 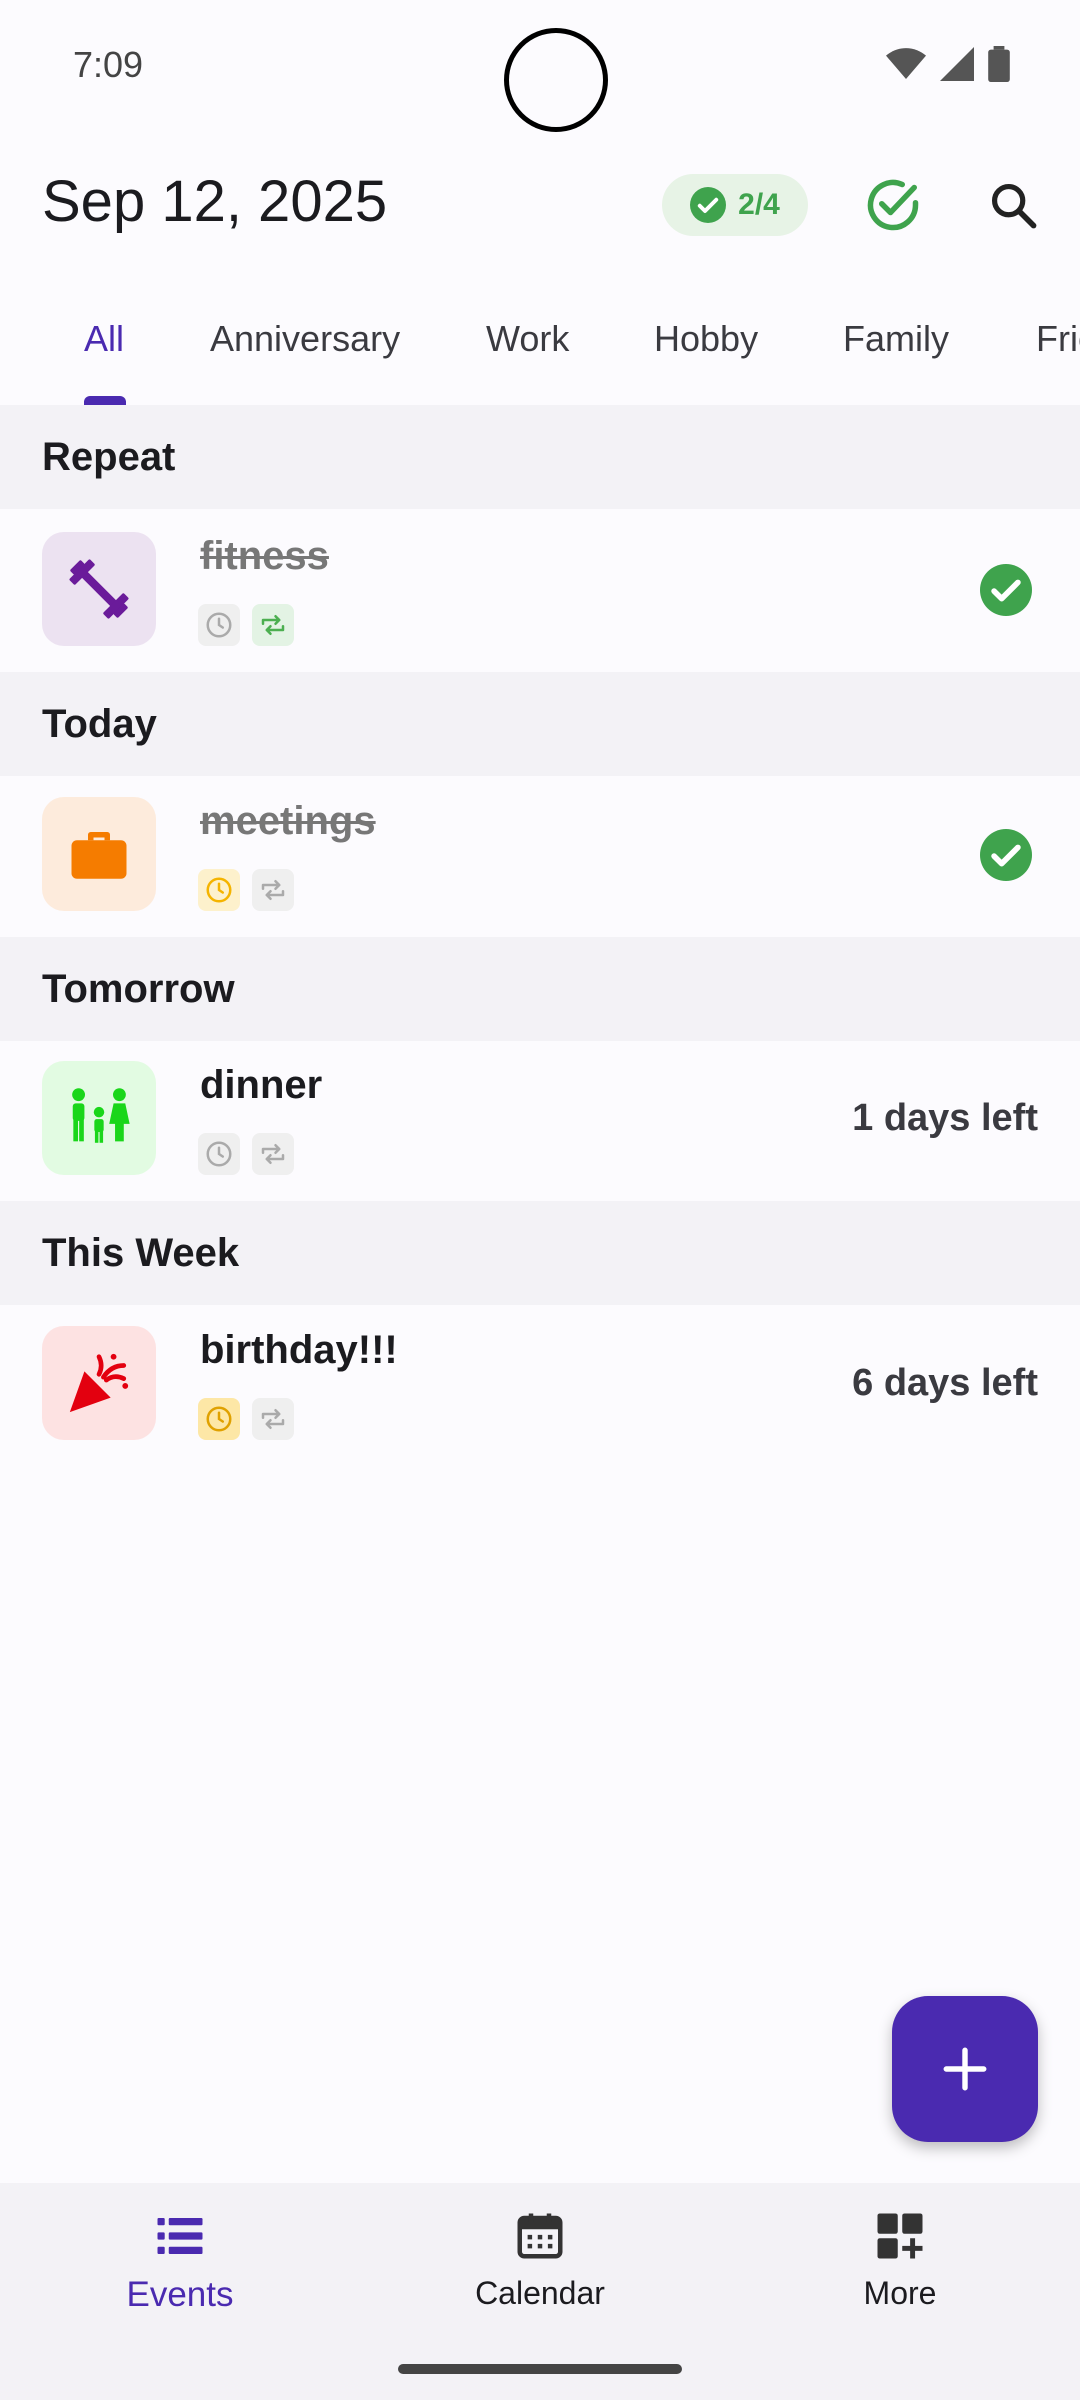 I want to click on section-header-today: Today, so click(x=540, y=724).